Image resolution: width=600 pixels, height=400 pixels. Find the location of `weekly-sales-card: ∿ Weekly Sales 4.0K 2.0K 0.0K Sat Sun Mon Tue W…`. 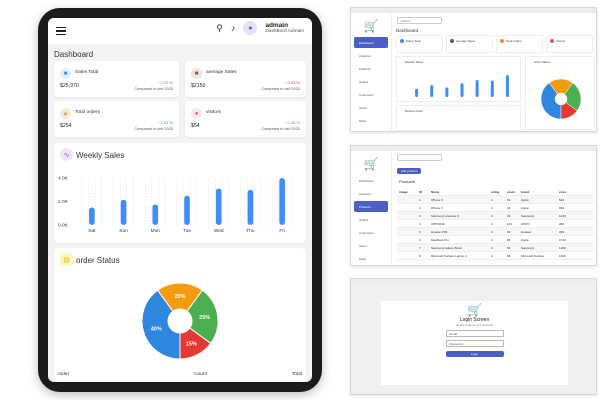

weekly-sales-card: ∿ Weekly Sales 4.0K 2.0K 0.0K Sat Sun Mon Tue W… is located at coordinates (180, 193).